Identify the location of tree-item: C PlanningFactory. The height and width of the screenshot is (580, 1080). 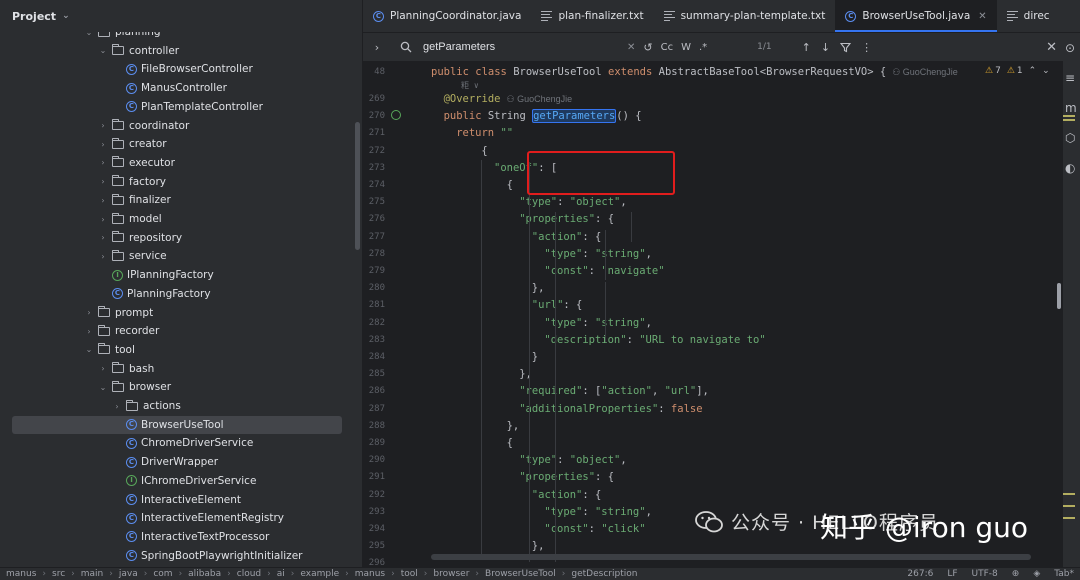
(177, 294).